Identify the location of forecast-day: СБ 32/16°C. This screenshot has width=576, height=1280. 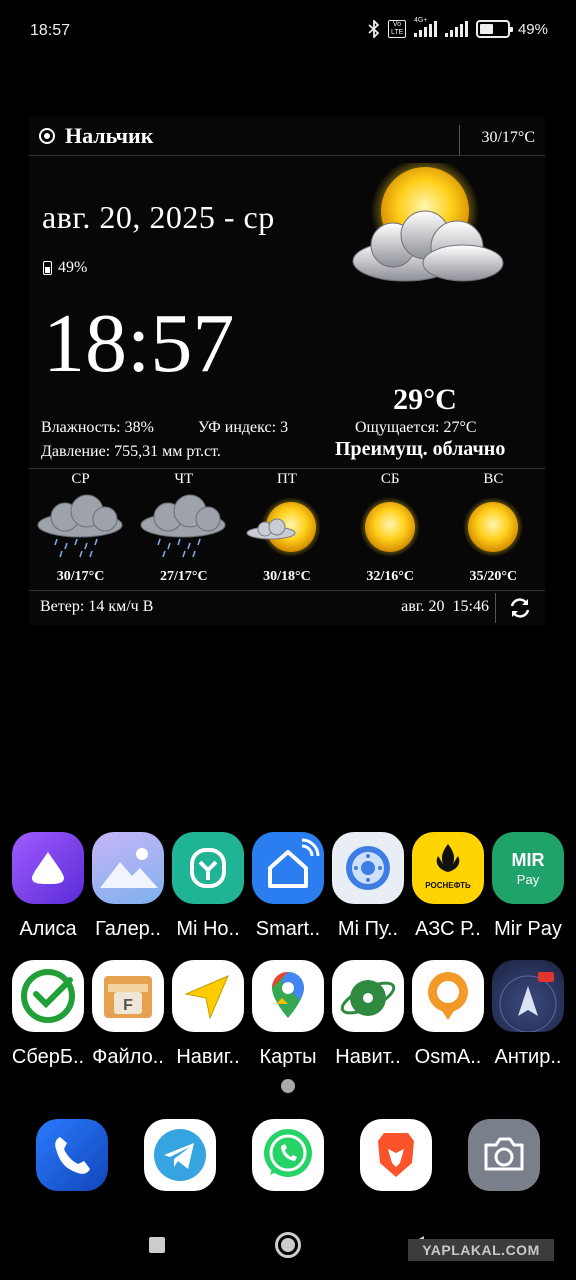
(390, 529).